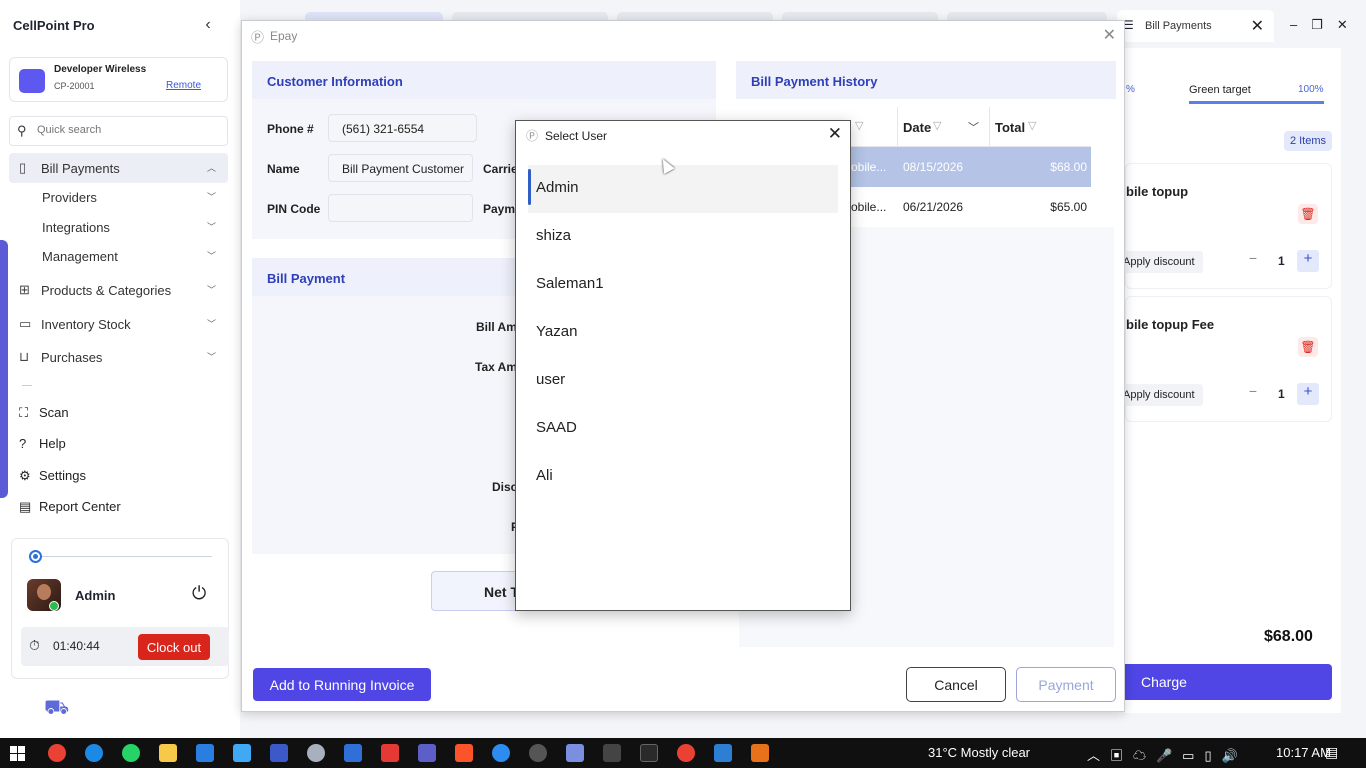  What do you see at coordinates (342, 684) in the screenshot?
I see `add-to-running-invoice-button: Add to Running Invoice` at bounding box center [342, 684].